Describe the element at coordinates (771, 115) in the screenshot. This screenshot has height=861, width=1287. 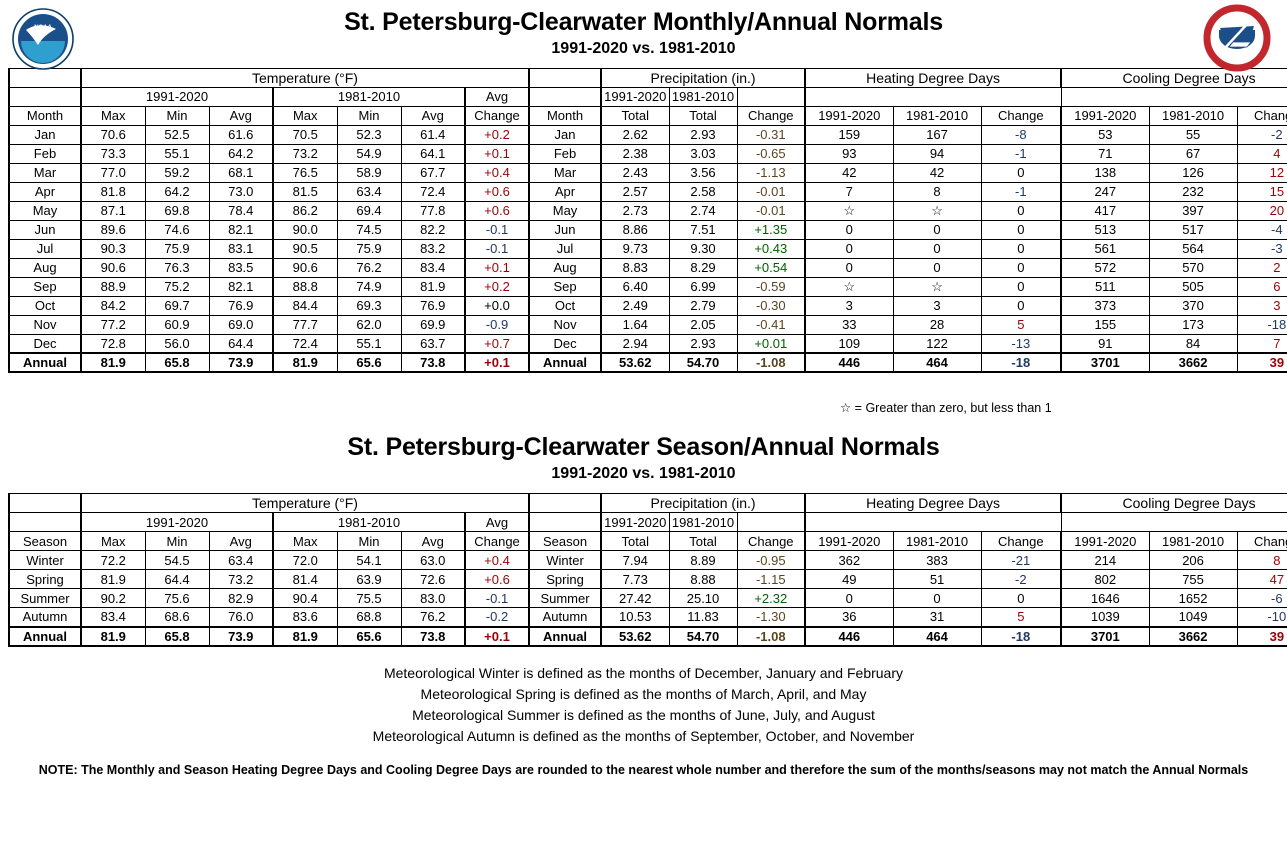
I see `column-header-precip-change: Change` at that location.